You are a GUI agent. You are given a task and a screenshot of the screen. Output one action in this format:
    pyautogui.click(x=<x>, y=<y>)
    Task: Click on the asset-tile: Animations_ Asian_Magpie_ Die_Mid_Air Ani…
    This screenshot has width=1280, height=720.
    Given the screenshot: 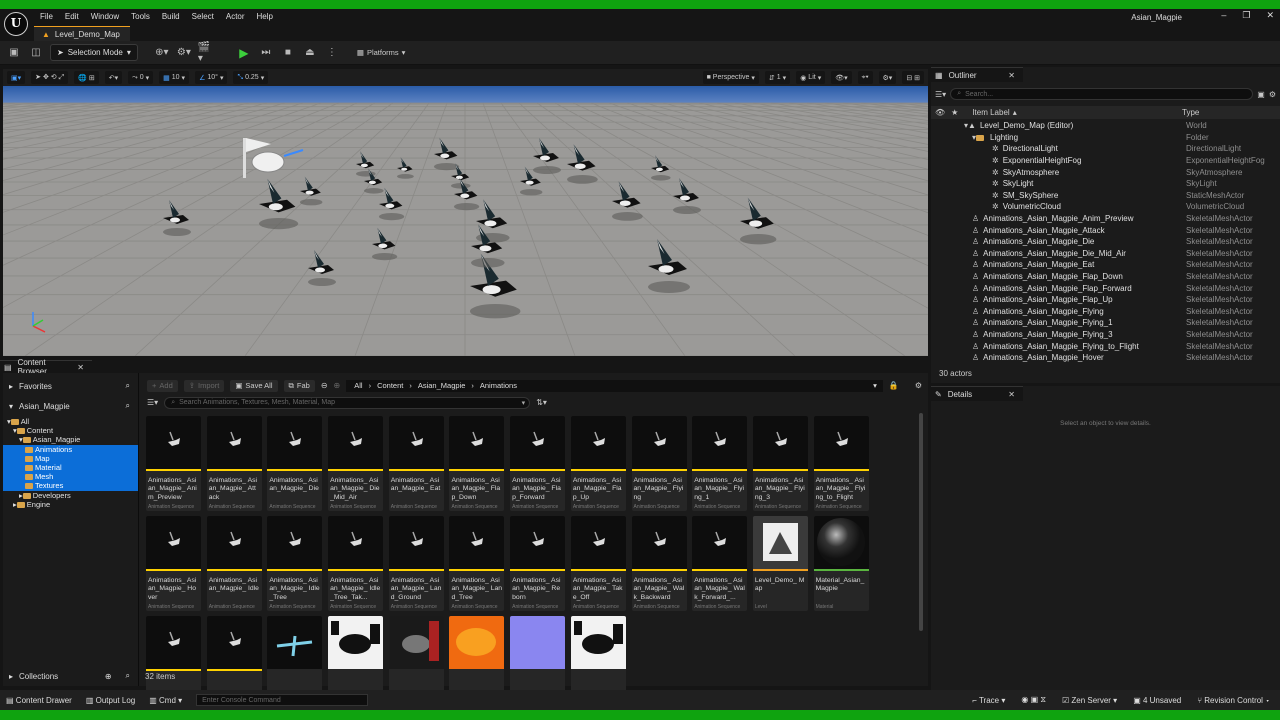 What is the action you would take?
    pyautogui.click(x=356, y=463)
    